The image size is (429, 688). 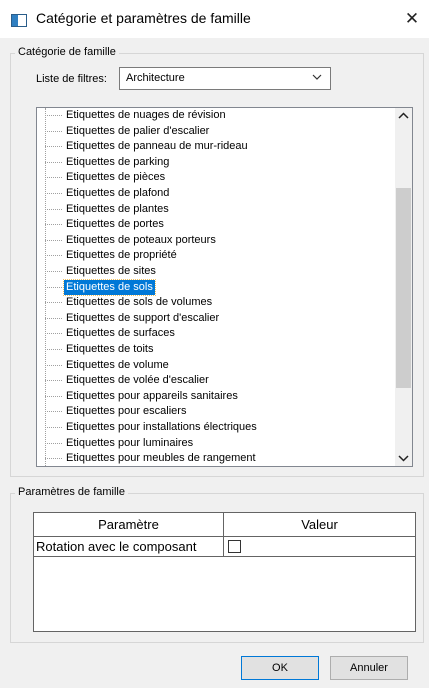 I want to click on scroll-up-icon, so click(x=403, y=116).